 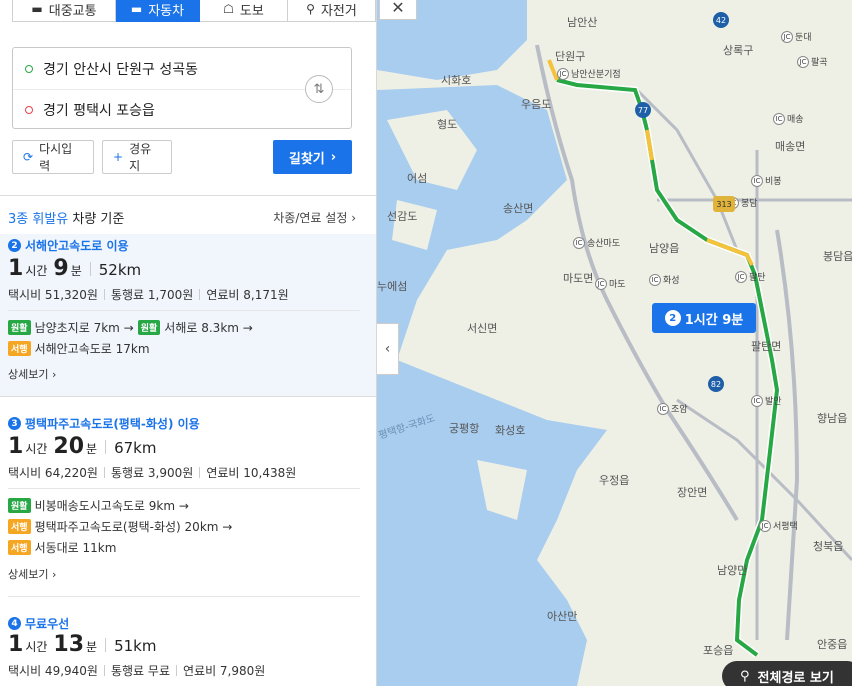 I want to click on place-label: 화성호, so click(x=510, y=430).